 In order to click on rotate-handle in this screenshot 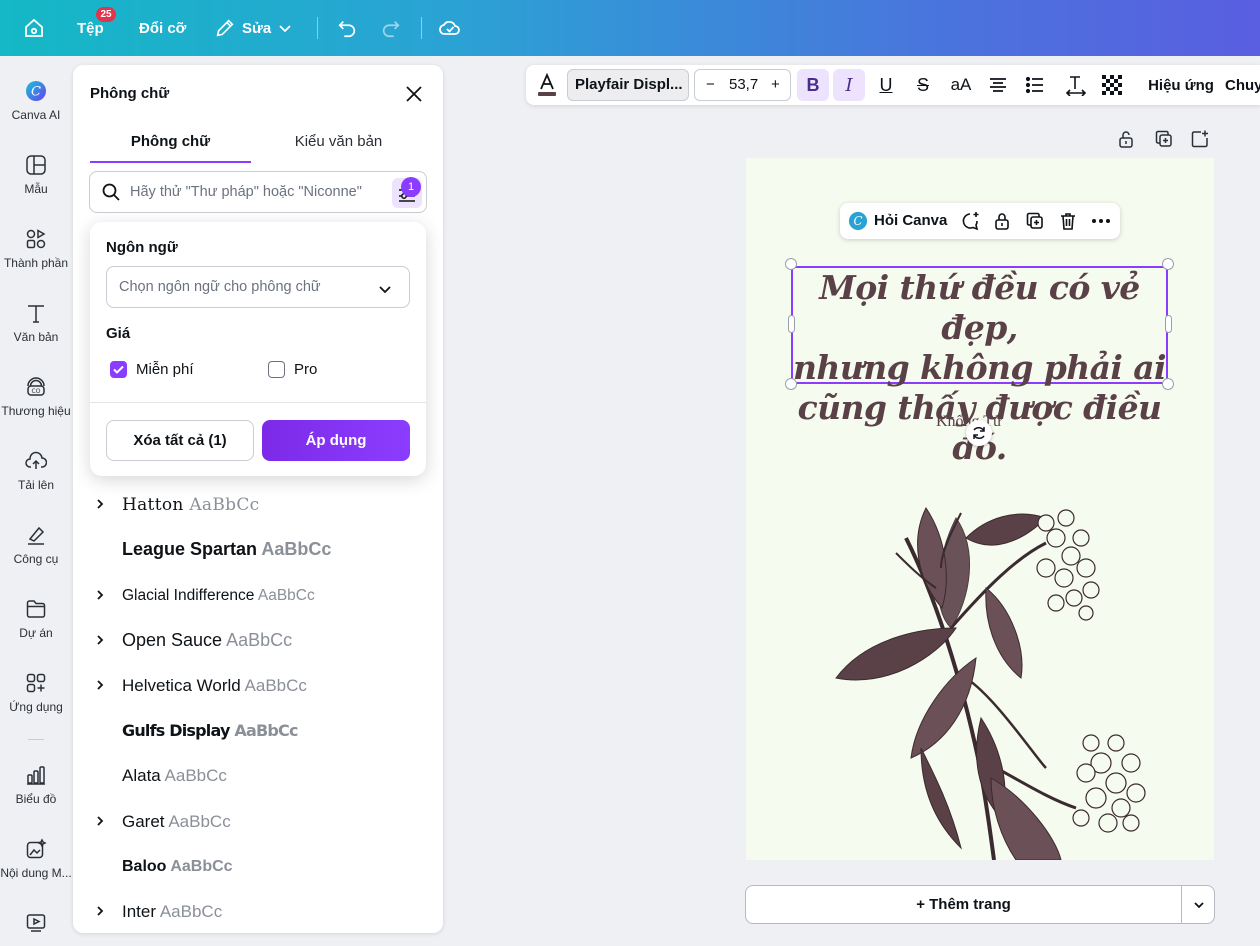, I will do `click(979, 433)`.